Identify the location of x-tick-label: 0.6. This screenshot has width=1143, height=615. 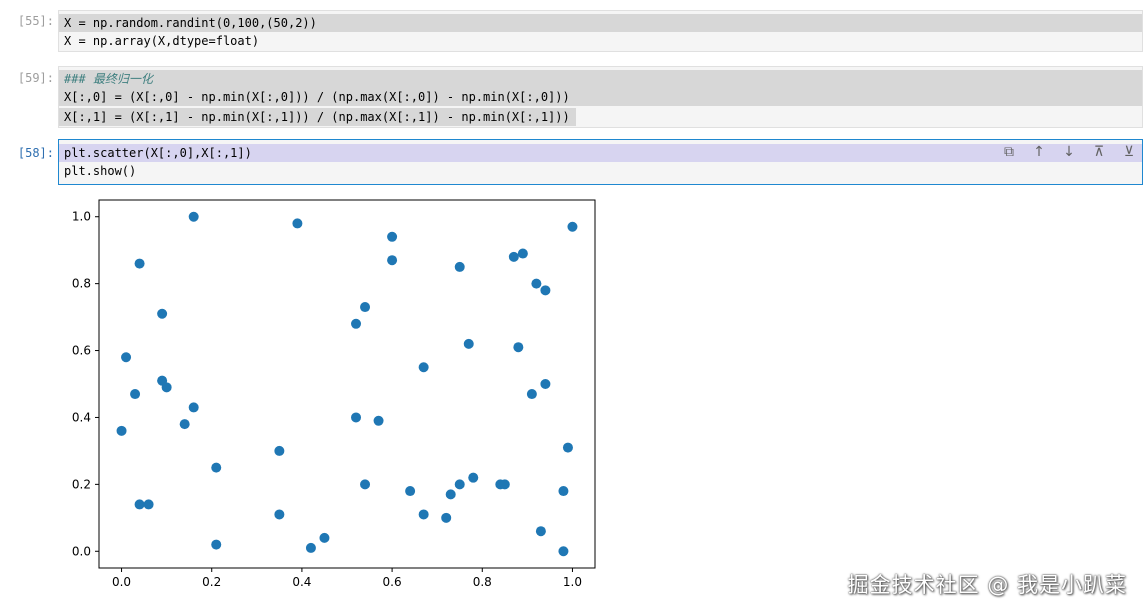
(392, 582).